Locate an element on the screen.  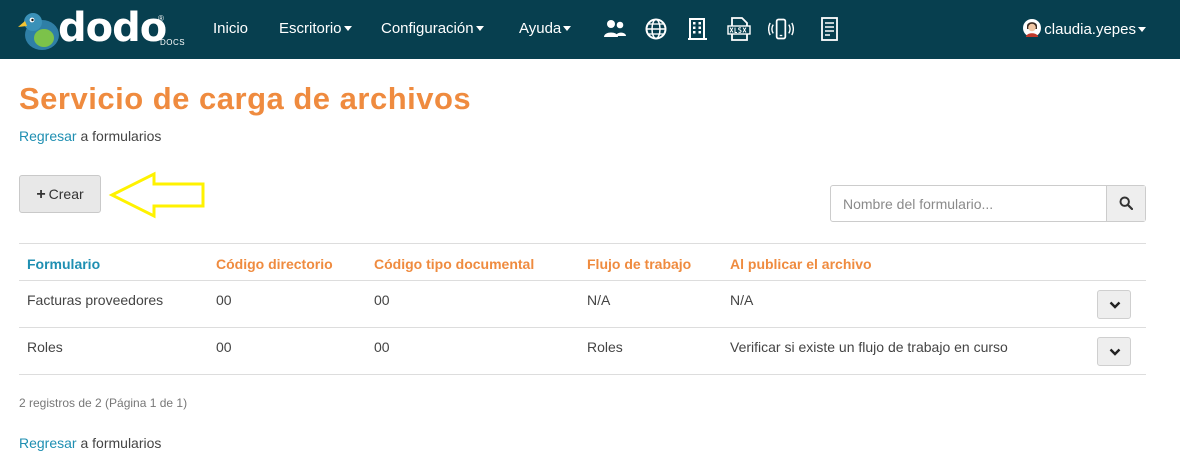
search-button is located at coordinates (1125, 203).